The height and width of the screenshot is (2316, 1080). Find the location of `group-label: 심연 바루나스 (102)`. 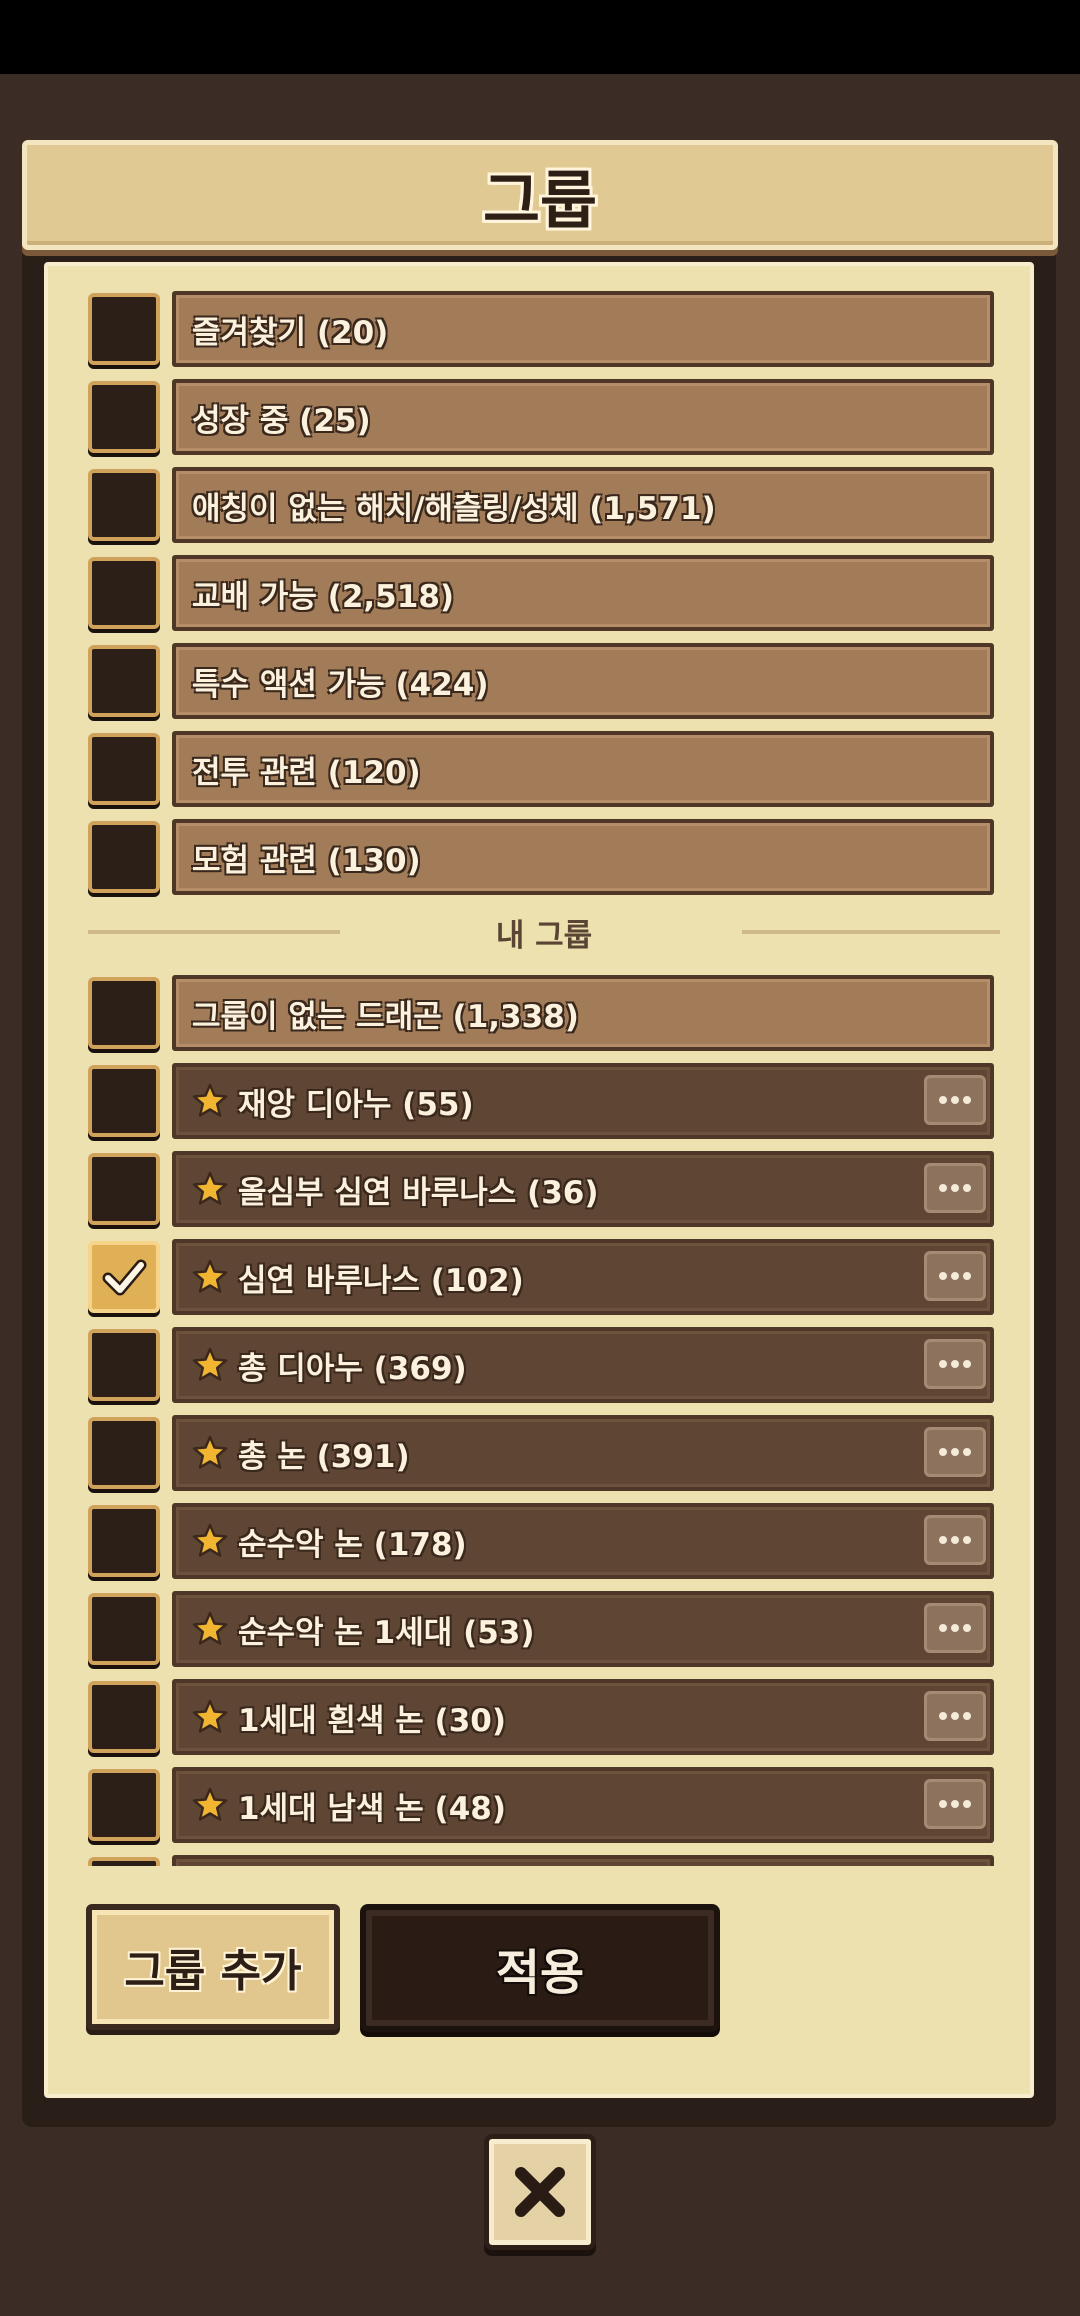

group-label: 심연 바루나스 (102) is located at coordinates (381, 1280).